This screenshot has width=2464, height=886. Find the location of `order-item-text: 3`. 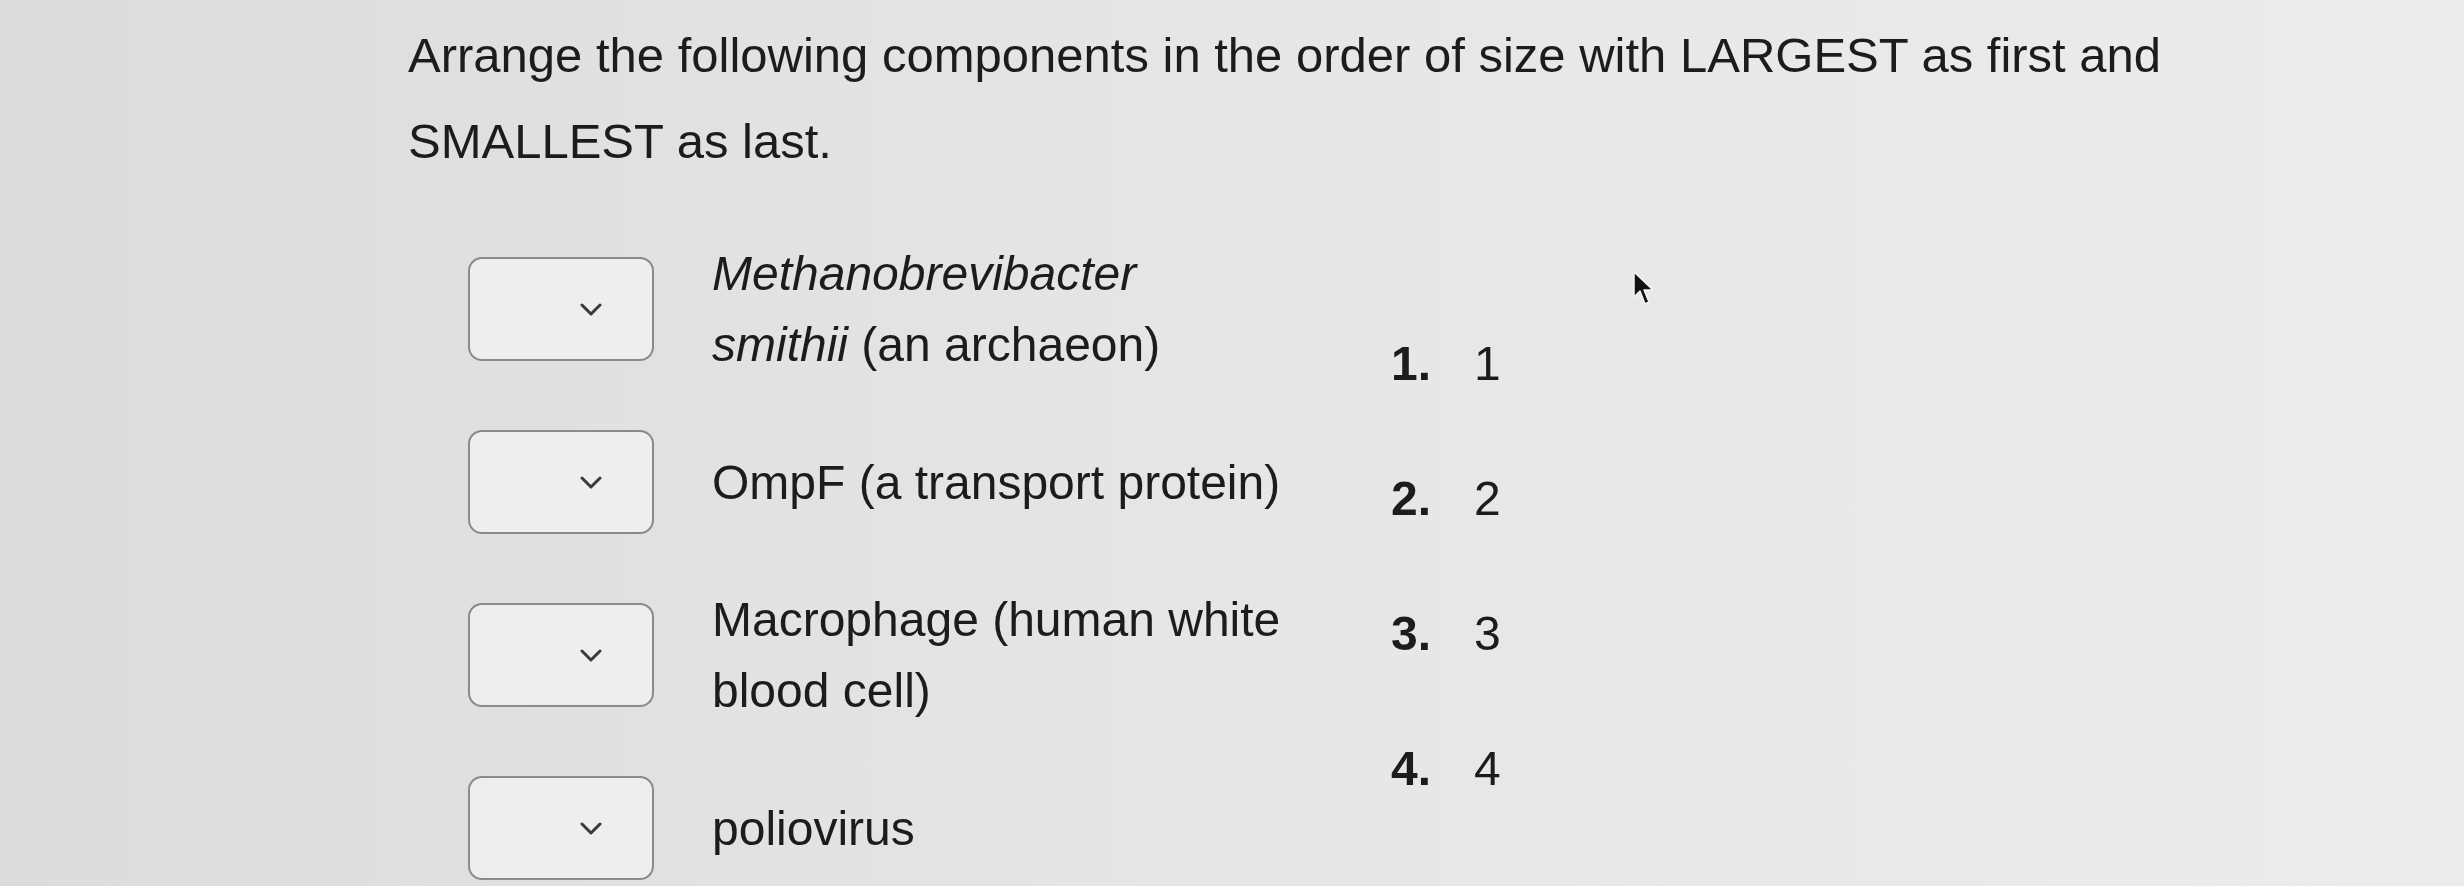

order-item-text: 3 is located at coordinates (1487, 634).